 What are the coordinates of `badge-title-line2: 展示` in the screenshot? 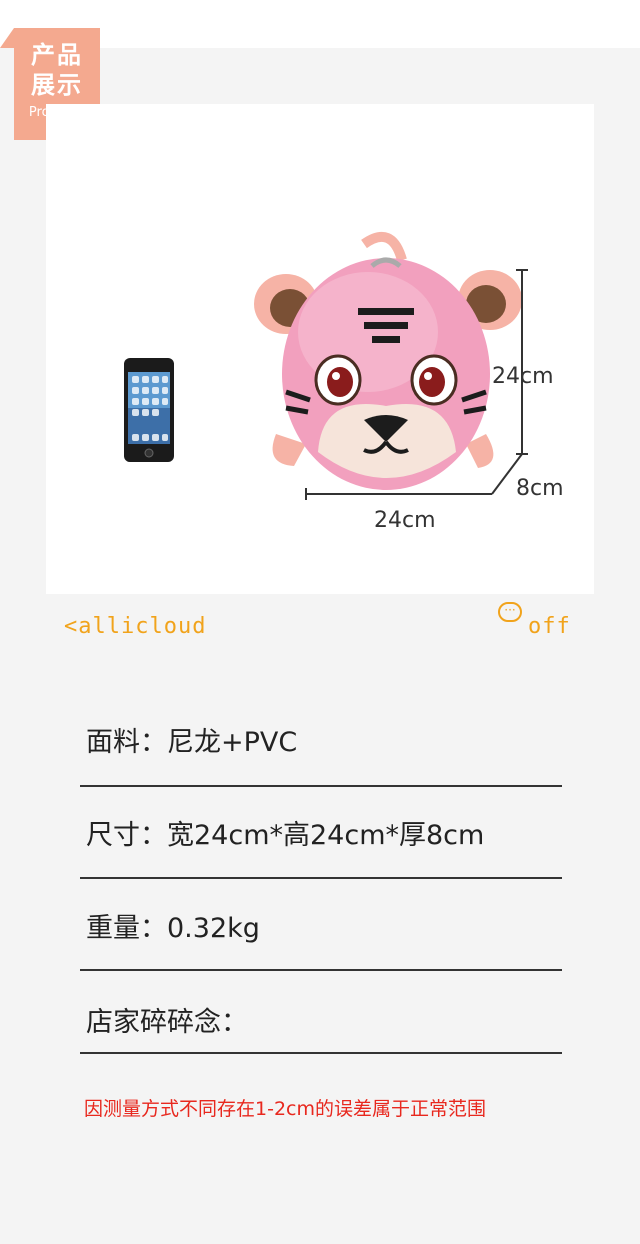 It's located at (57, 85).